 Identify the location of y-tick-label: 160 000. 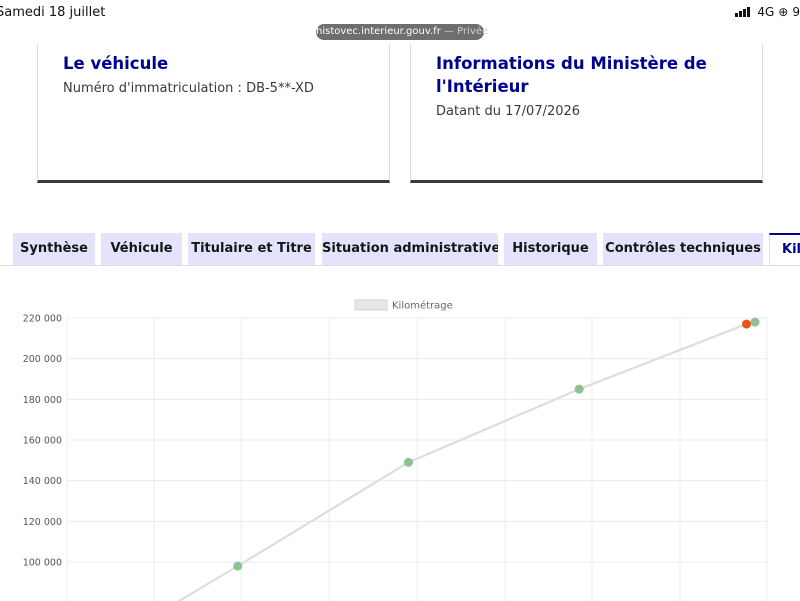
(42, 441).